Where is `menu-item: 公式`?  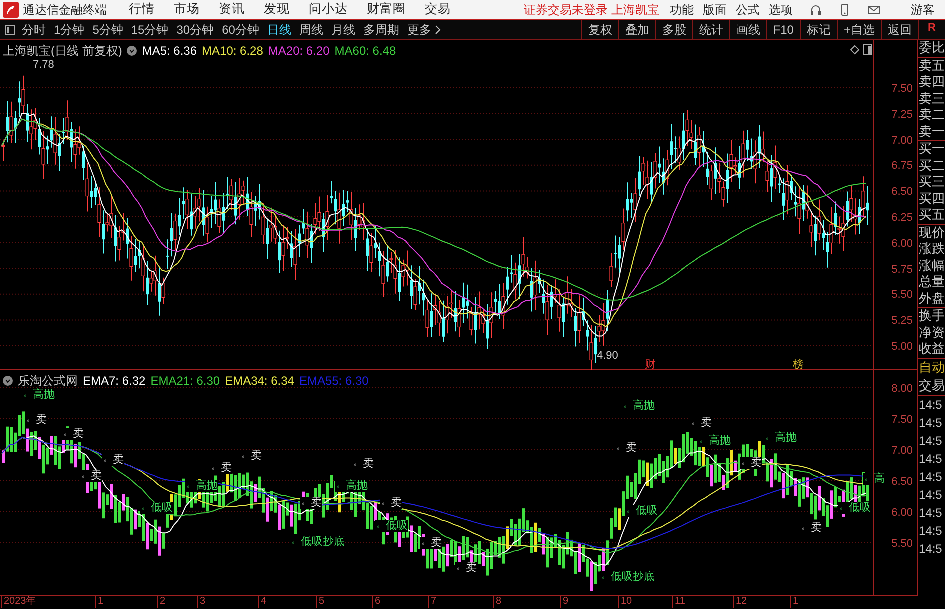 menu-item: 公式 is located at coordinates (748, 9).